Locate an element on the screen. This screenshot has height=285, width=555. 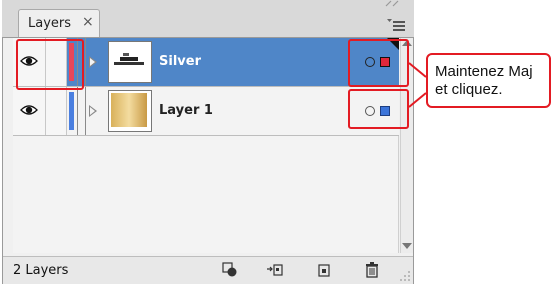
tab-layers: Layers × is located at coordinates (59, 23).